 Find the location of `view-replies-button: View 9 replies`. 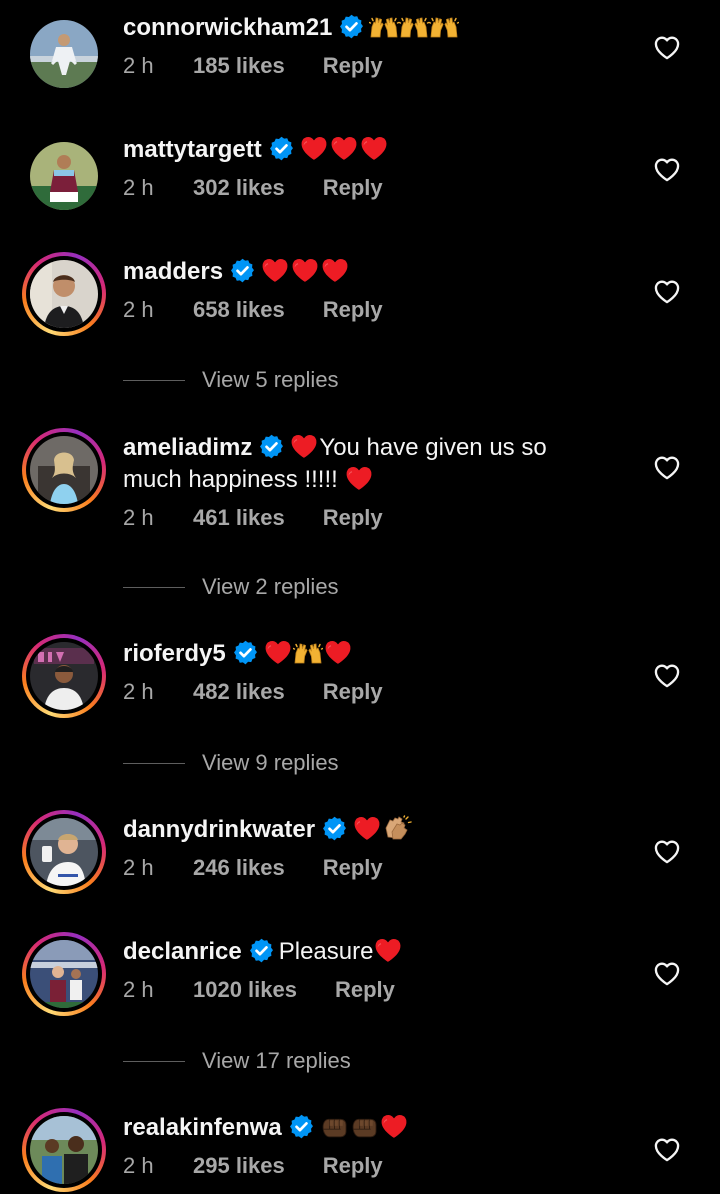

view-replies-button: View 9 replies is located at coordinates (231, 763).